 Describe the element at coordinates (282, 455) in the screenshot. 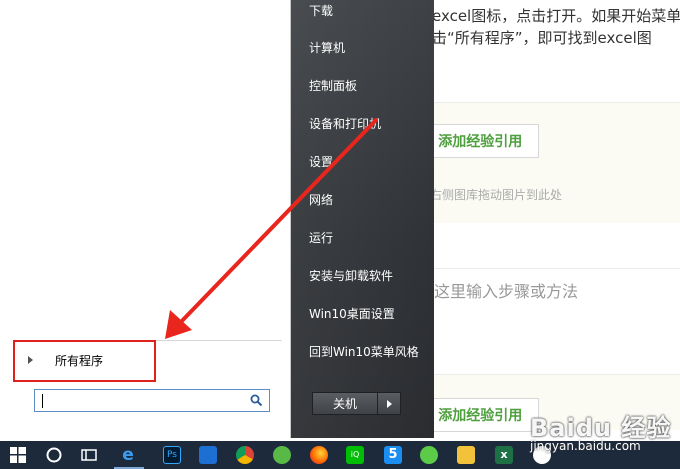

I see `browser-green-icon` at that location.